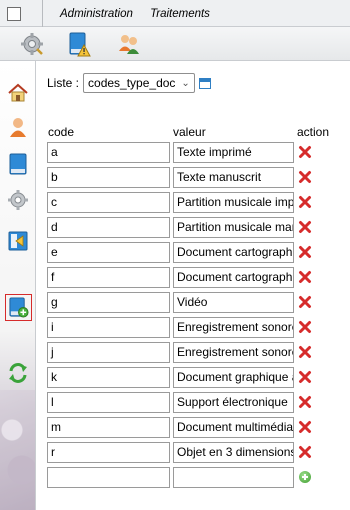 The height and width of the screenshot is (510, 350). I want to click on liste-selected-value: codes_type_doc, so click(132, 83).